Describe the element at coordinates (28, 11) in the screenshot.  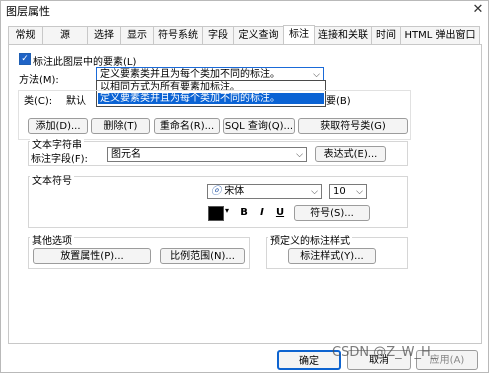
I see `window-title: 图层属性` at that location.